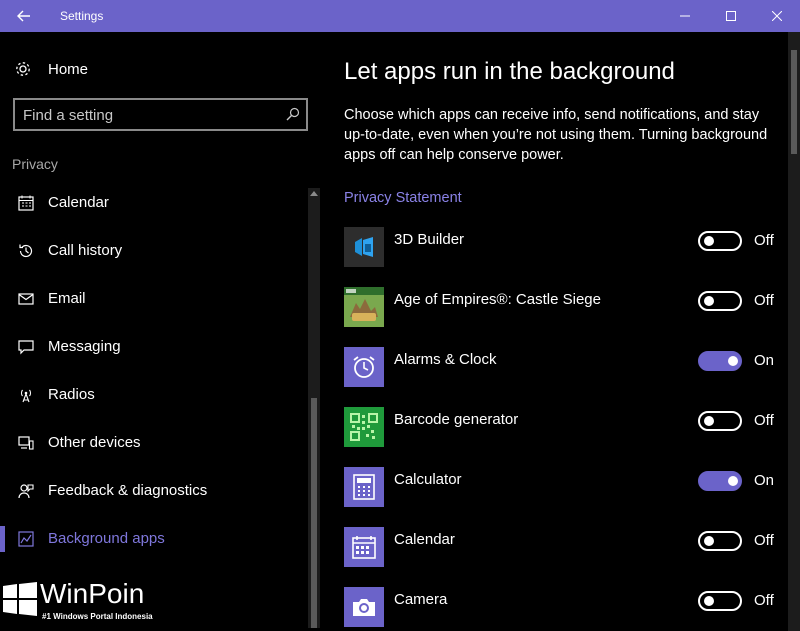 The height and width of the screenshot is (631, 800). I want to click on app-name: Age of Empires®: Castle Siege, so click(497, 299).